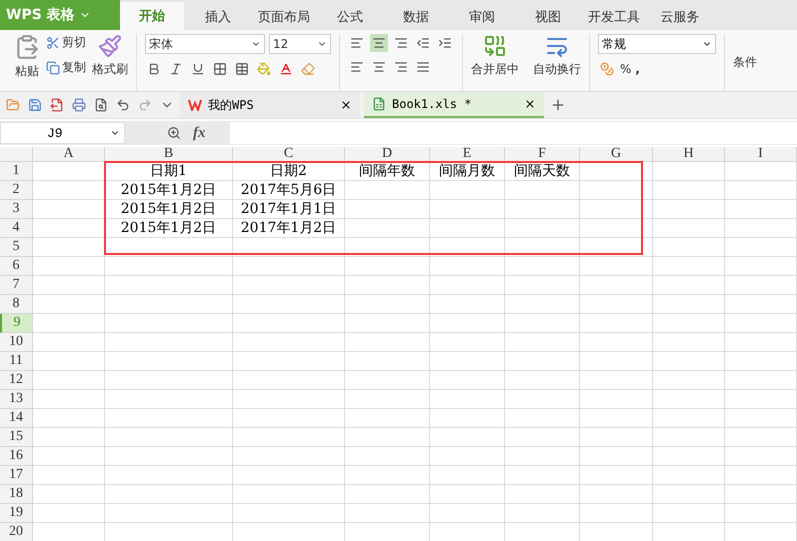  What do you see at coordinates (16, 342) in the screenshot?
I see `row-header: 10` at bounding box center [16, 342].